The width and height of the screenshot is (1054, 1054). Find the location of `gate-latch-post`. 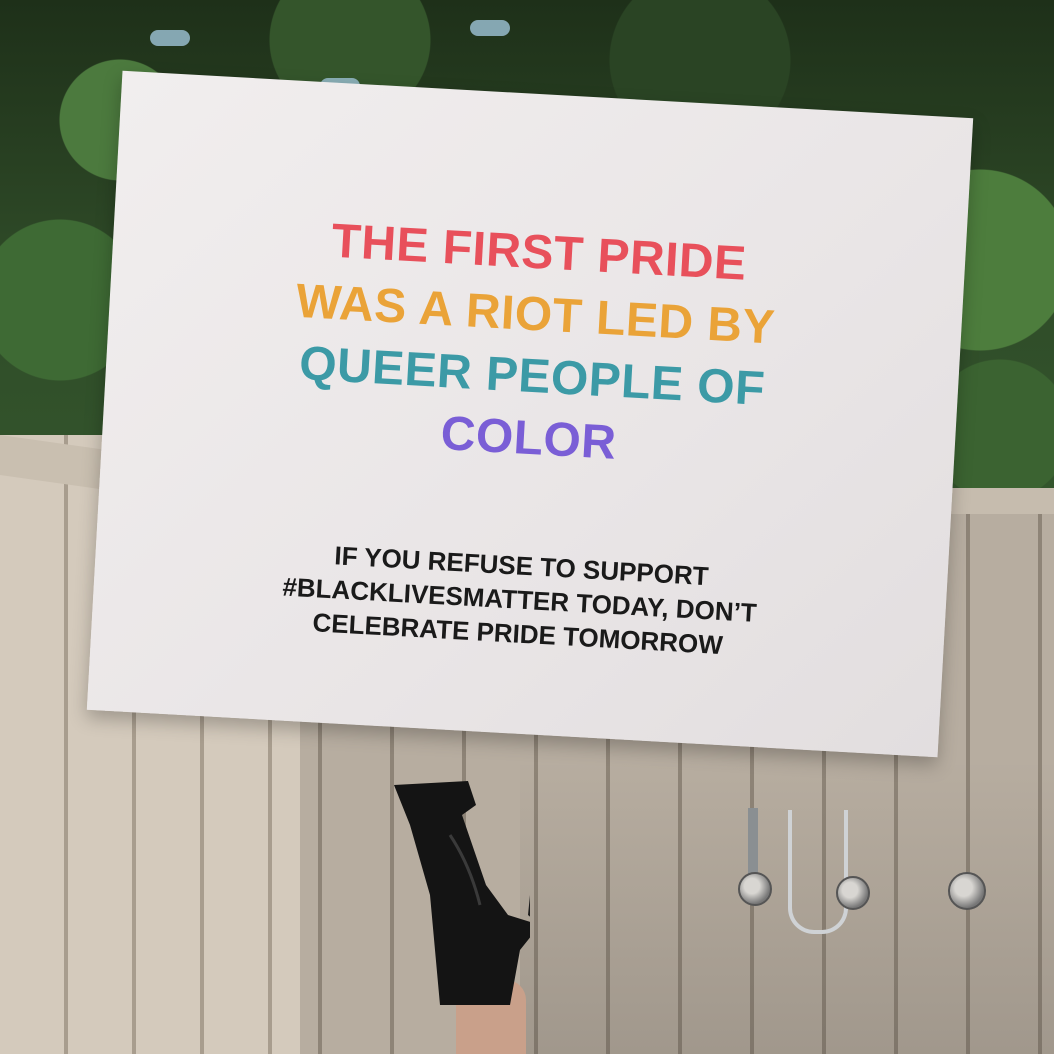

gate-latch-post is located at coordinates (753, 843).